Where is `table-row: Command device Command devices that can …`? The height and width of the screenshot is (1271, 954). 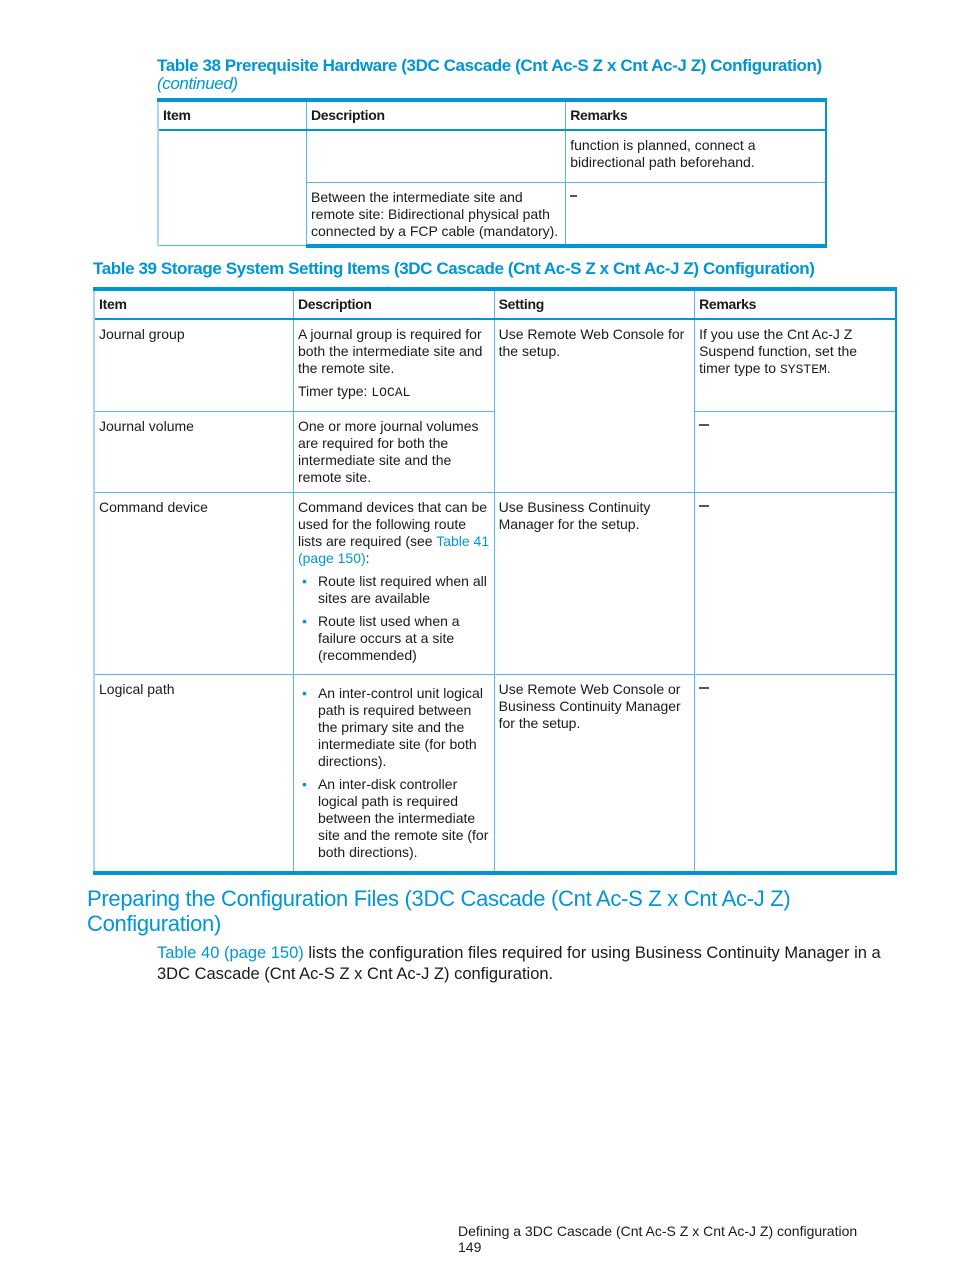 table-row: Command device Command devices that can … is located at coordinates (495, 583).